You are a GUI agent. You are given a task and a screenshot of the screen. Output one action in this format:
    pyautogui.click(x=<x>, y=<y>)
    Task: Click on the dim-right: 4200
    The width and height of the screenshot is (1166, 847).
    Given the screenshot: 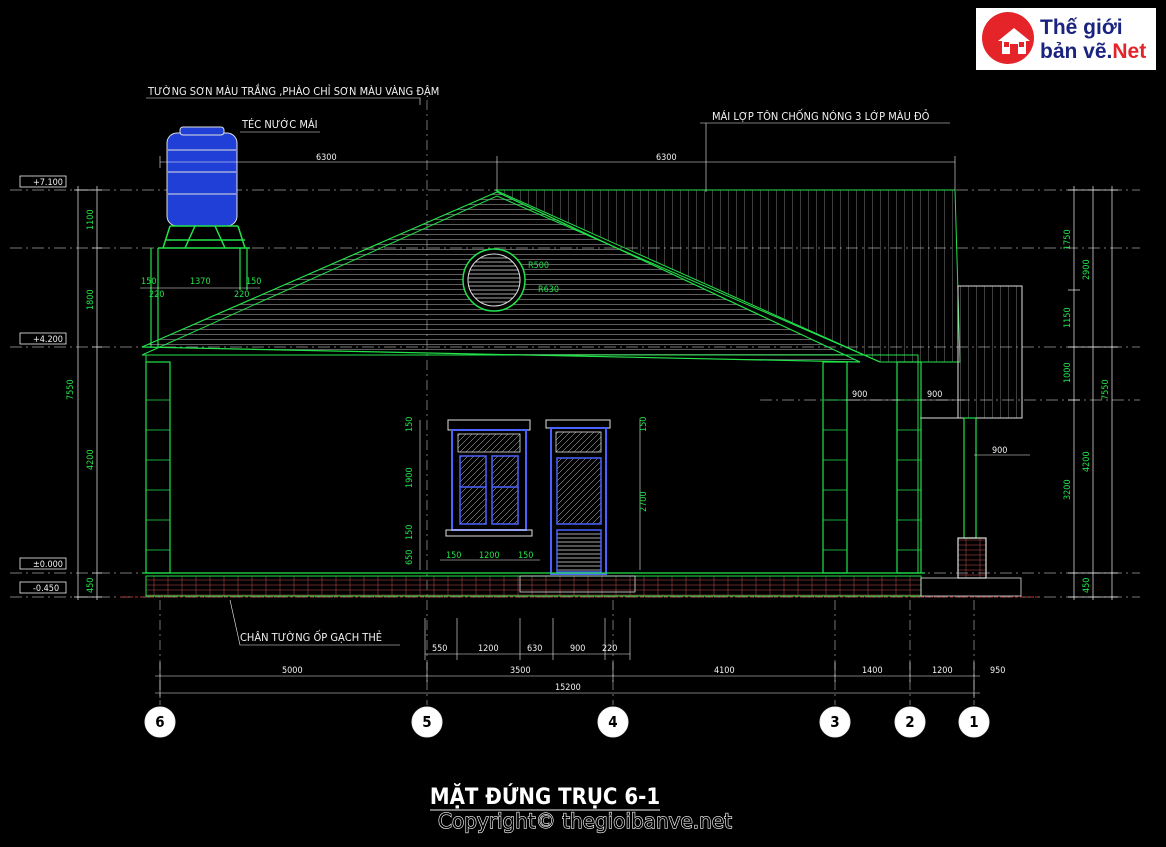 What is the action you would take?
    pyautogui.click(x=1087, y=461)
    